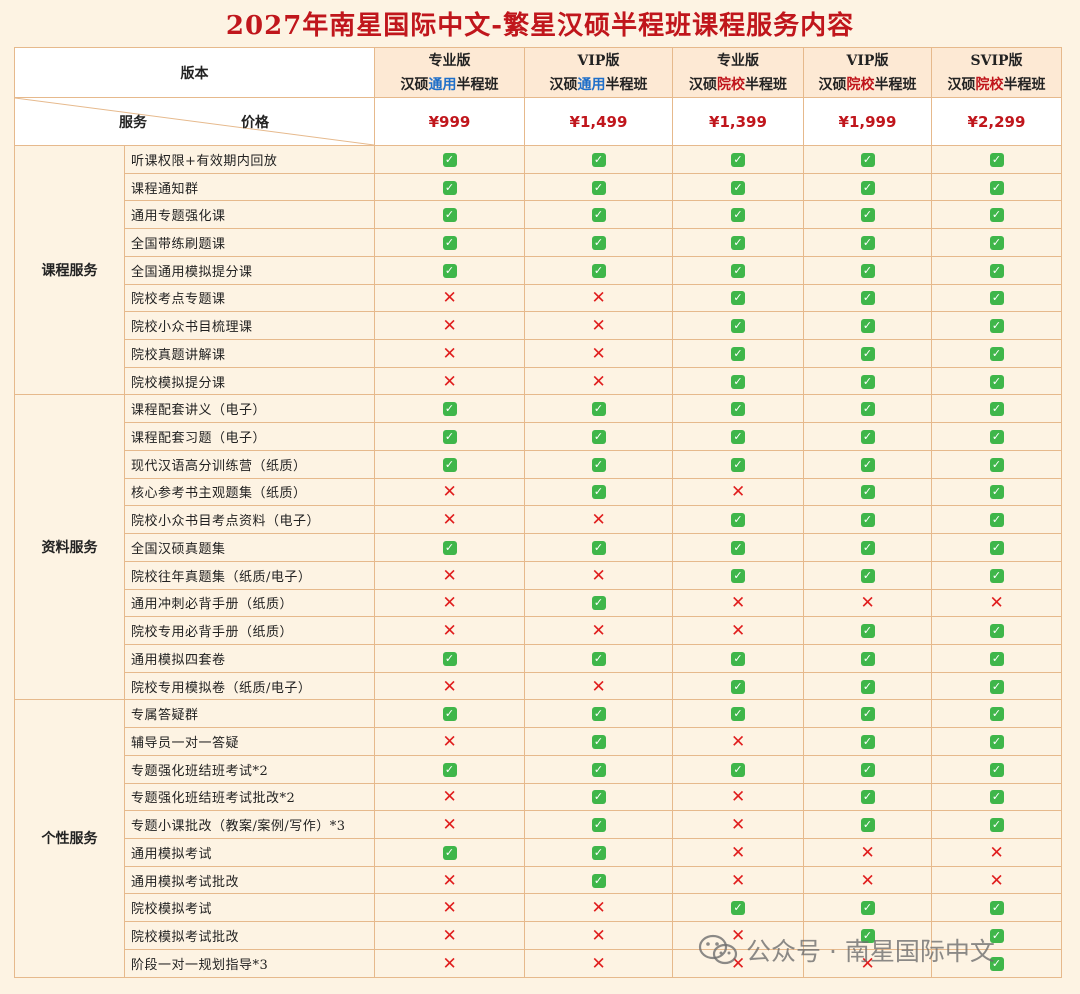 The image size is (1080, 994). What do you see at coordinates (738, 85) in the screenshot?
I see `plan-name: 汉硕院校半程班` at bounding box center [738, 85].